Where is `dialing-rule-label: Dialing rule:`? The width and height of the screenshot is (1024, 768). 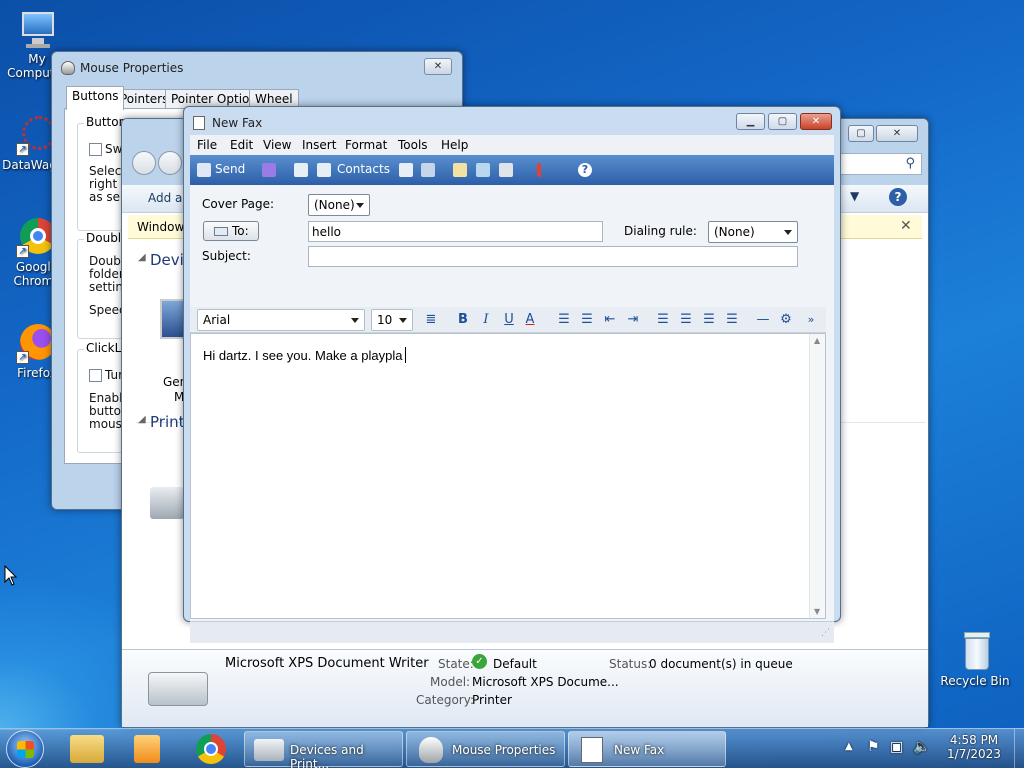
dialing-rule-label: Dialing rule: is located at coordinates (660, 231).